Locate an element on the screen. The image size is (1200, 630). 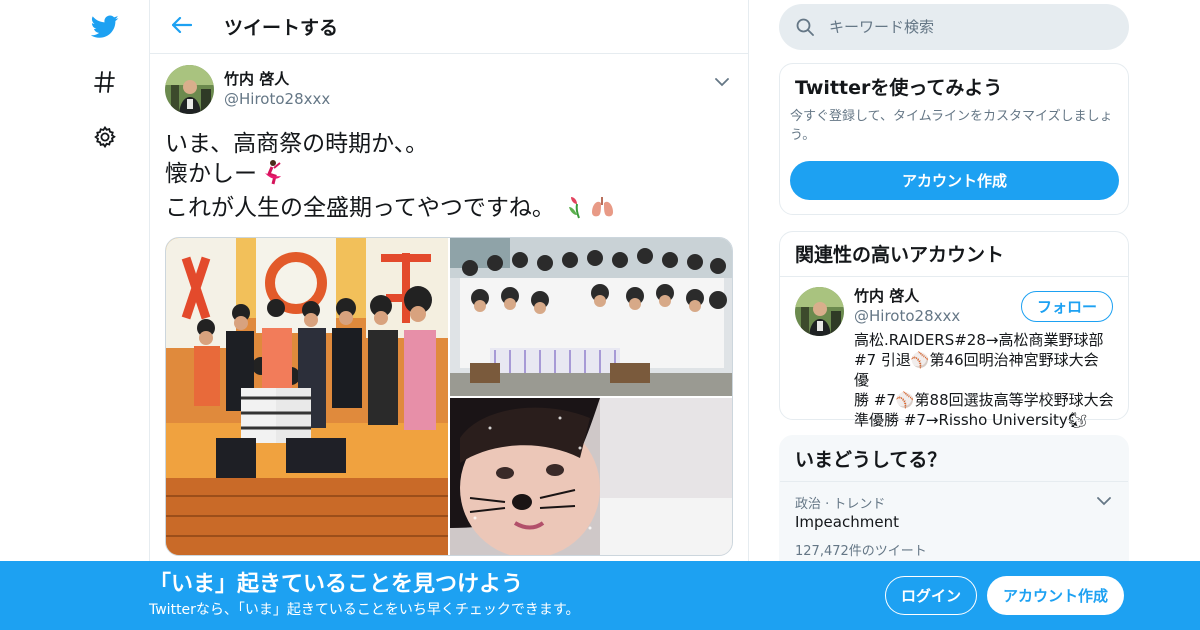
dancer-emoji-icon is located at coordinates (271, 176).